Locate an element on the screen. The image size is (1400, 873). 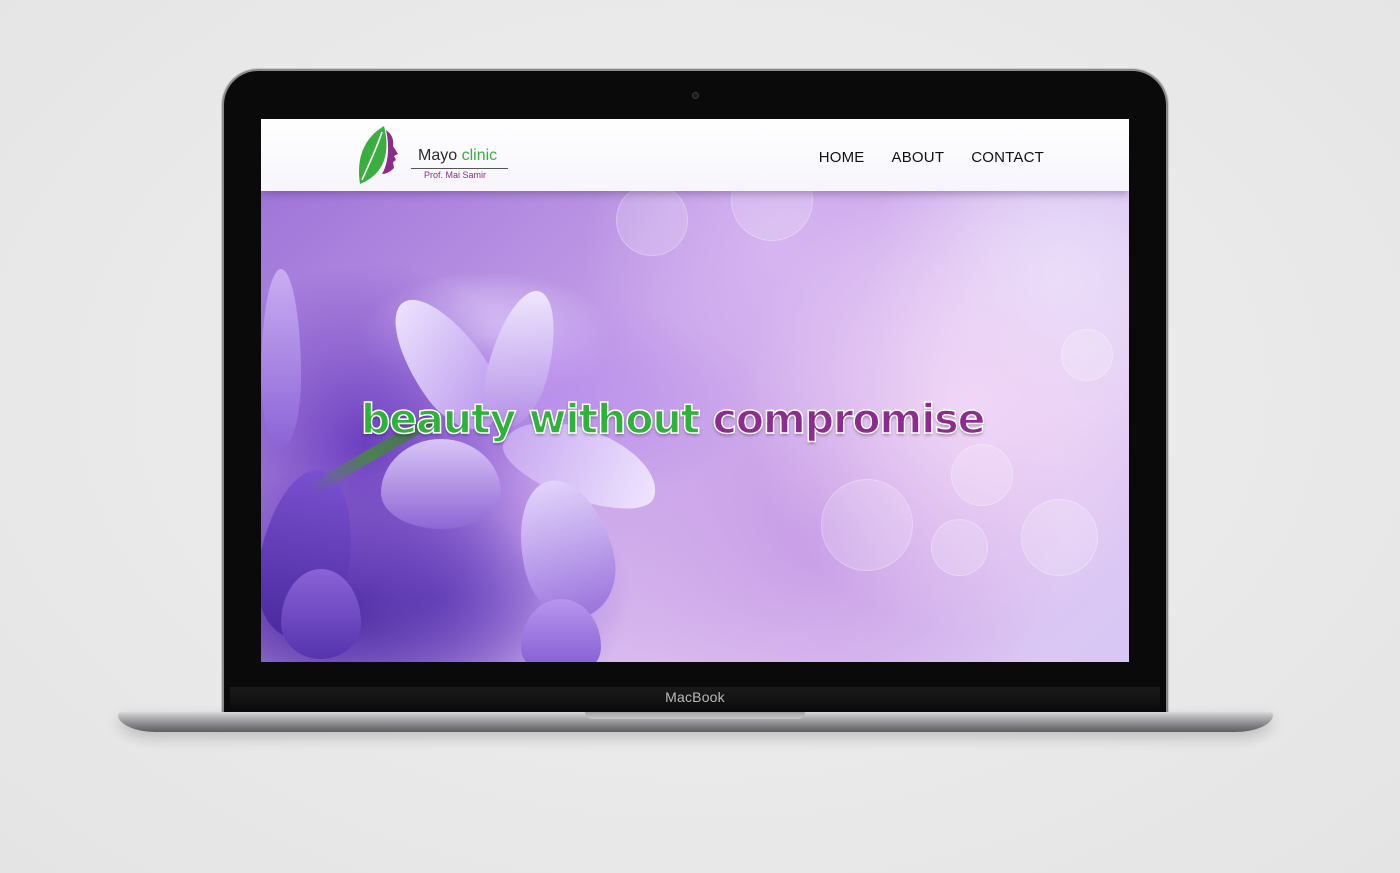
logo-title-primary: Mayo is located at coordinates (438, 155).